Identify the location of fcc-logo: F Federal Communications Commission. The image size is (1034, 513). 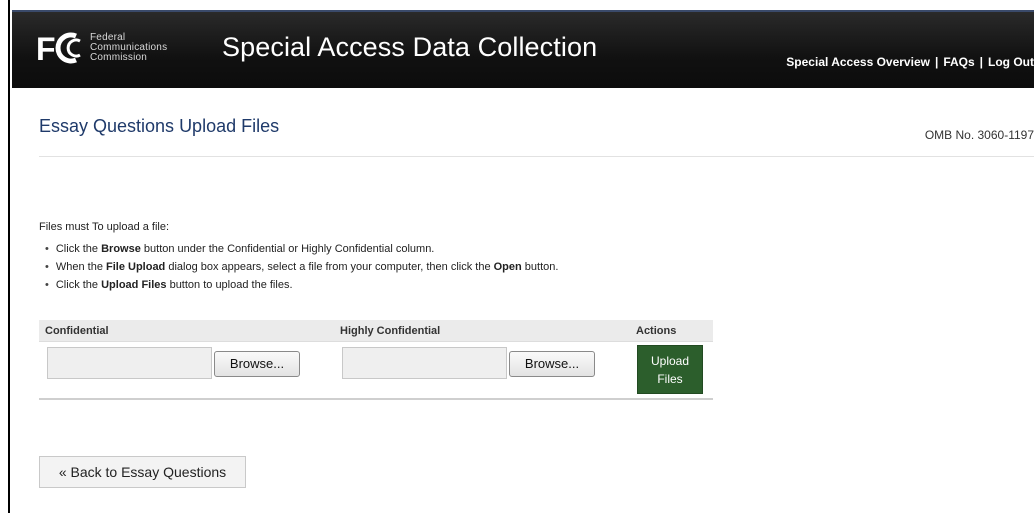
(101, 48).